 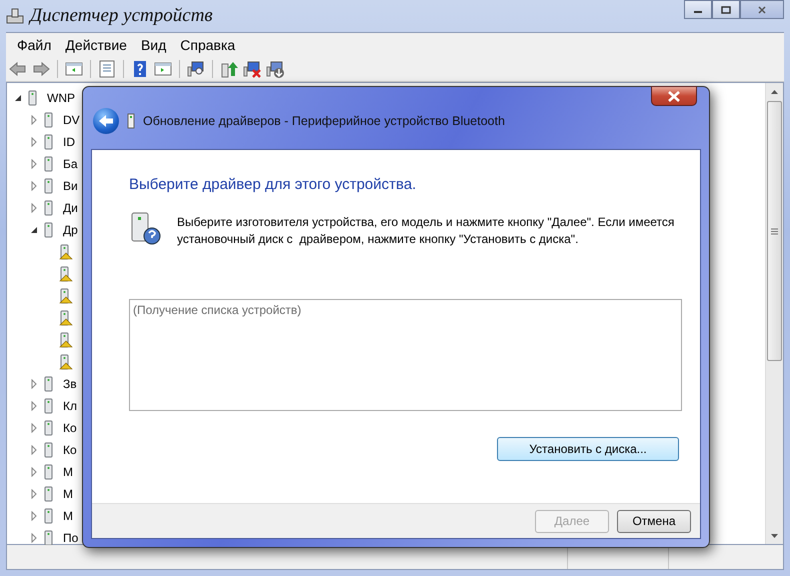 What do you see at coordinates (70, 186) in the screenshot?
I see `tree-item: Ви` at bounding box center [70, 186].